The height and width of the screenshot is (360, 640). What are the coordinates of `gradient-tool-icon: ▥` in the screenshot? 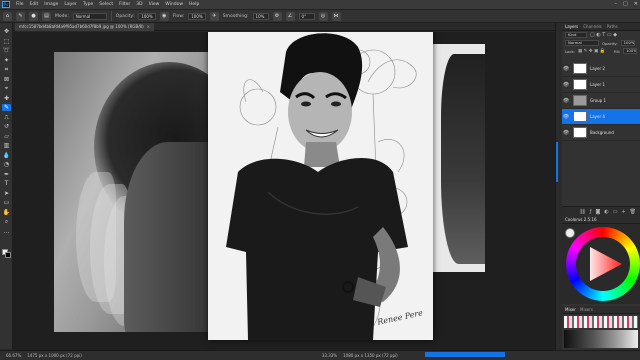 It's located at (6, 145).